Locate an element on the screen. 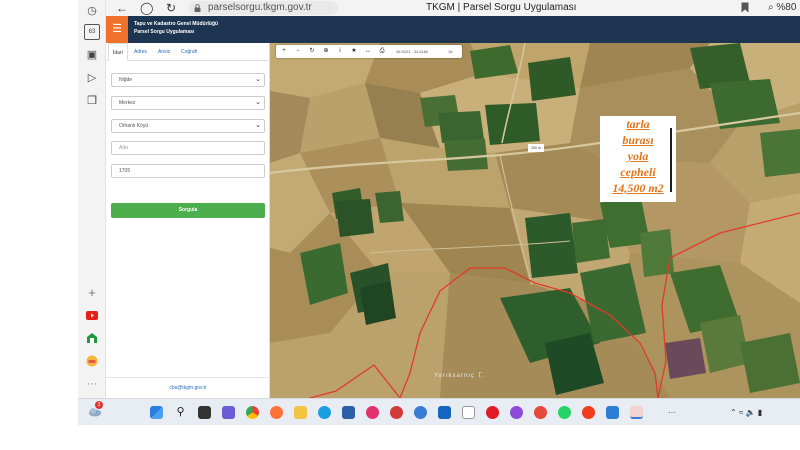 Image resolution: width=800 pixels, height=450 pixels. contact-email-link: cbs@tkgm.gov.tr is located at coordinates (188, 387).